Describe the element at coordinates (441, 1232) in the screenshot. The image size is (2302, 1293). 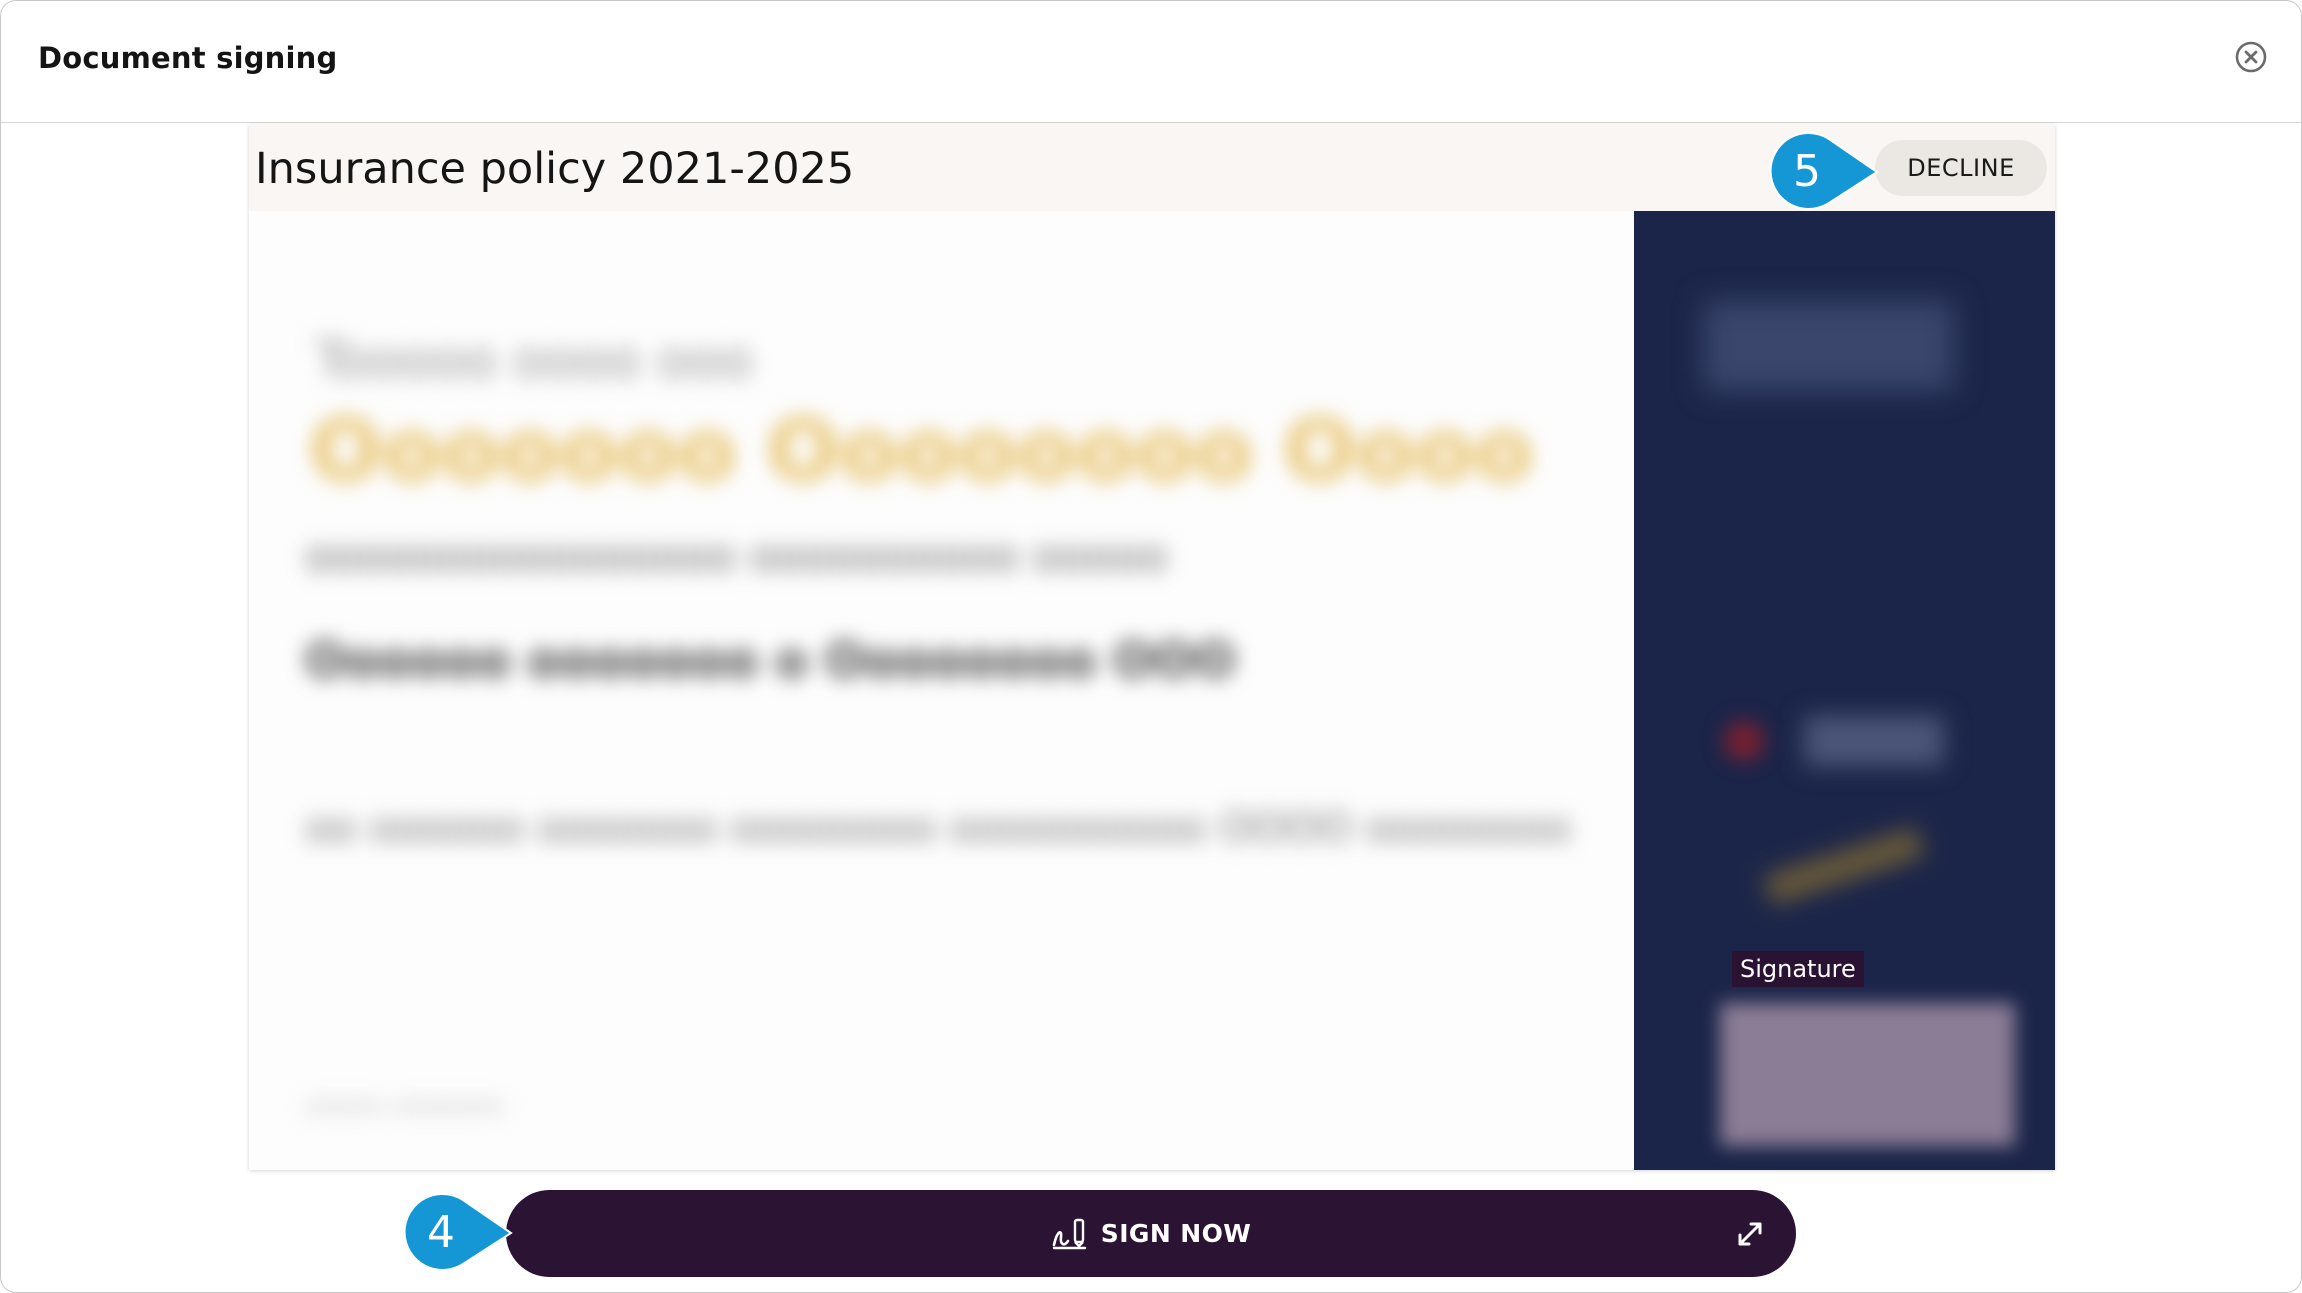
I see `callout-number: 4` at that location.